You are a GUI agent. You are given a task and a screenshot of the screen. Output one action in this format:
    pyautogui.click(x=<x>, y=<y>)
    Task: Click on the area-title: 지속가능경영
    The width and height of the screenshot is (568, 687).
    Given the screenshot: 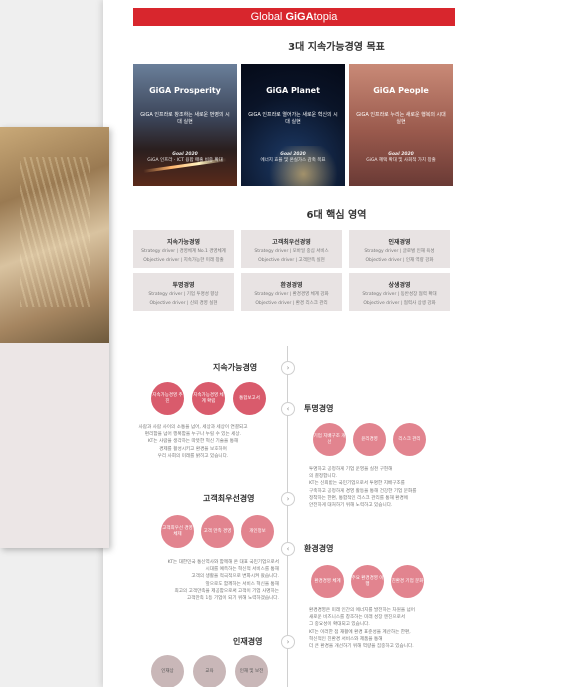 What is the action you would take?
    pyautogui.click(x=183, y=242)
    